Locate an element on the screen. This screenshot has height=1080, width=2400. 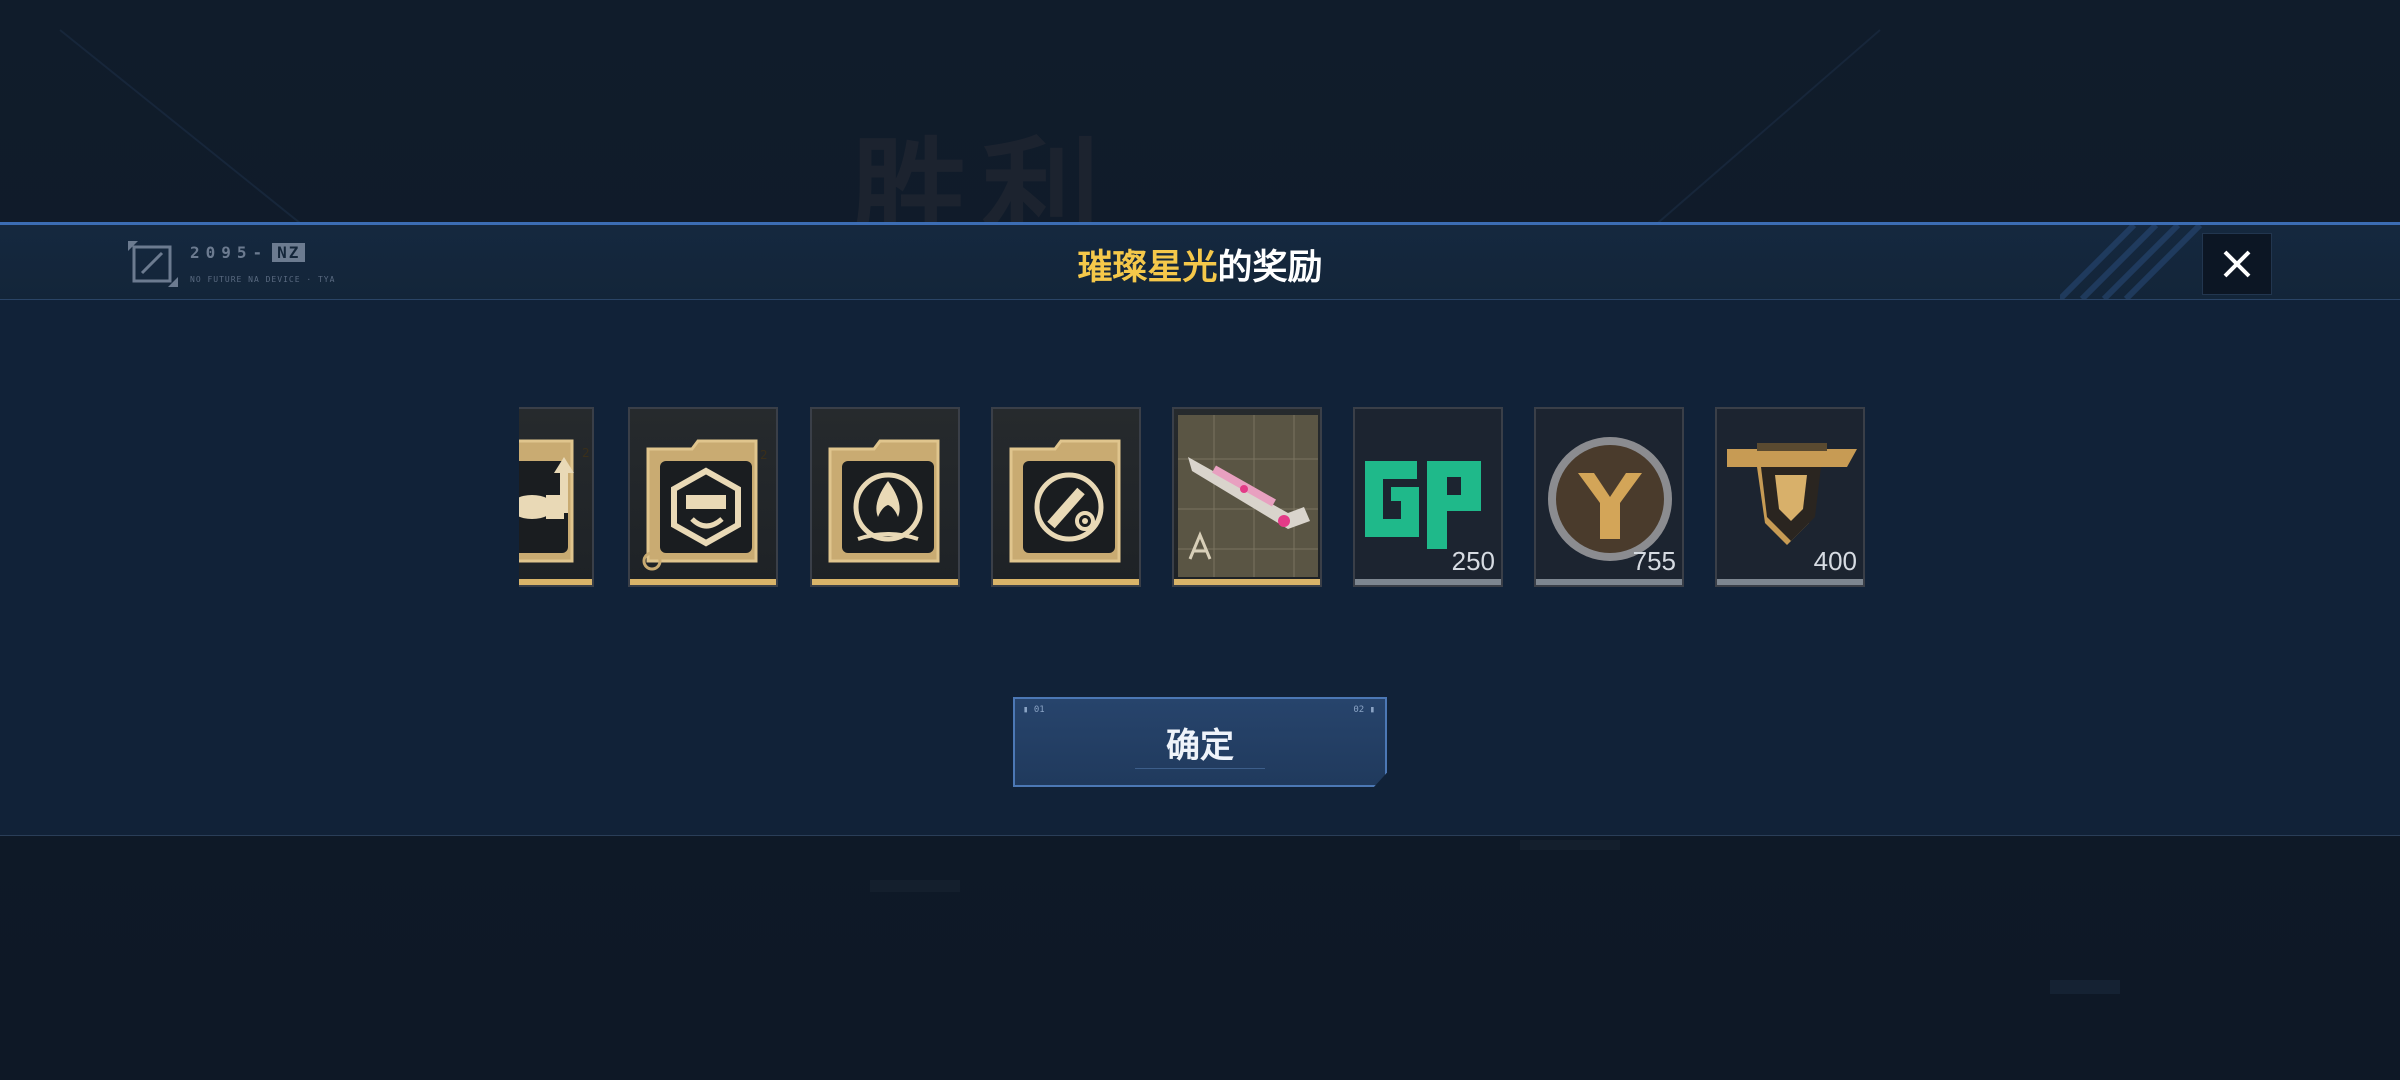
weapon-blueprint-icon is located at coordinates (1248, 496).